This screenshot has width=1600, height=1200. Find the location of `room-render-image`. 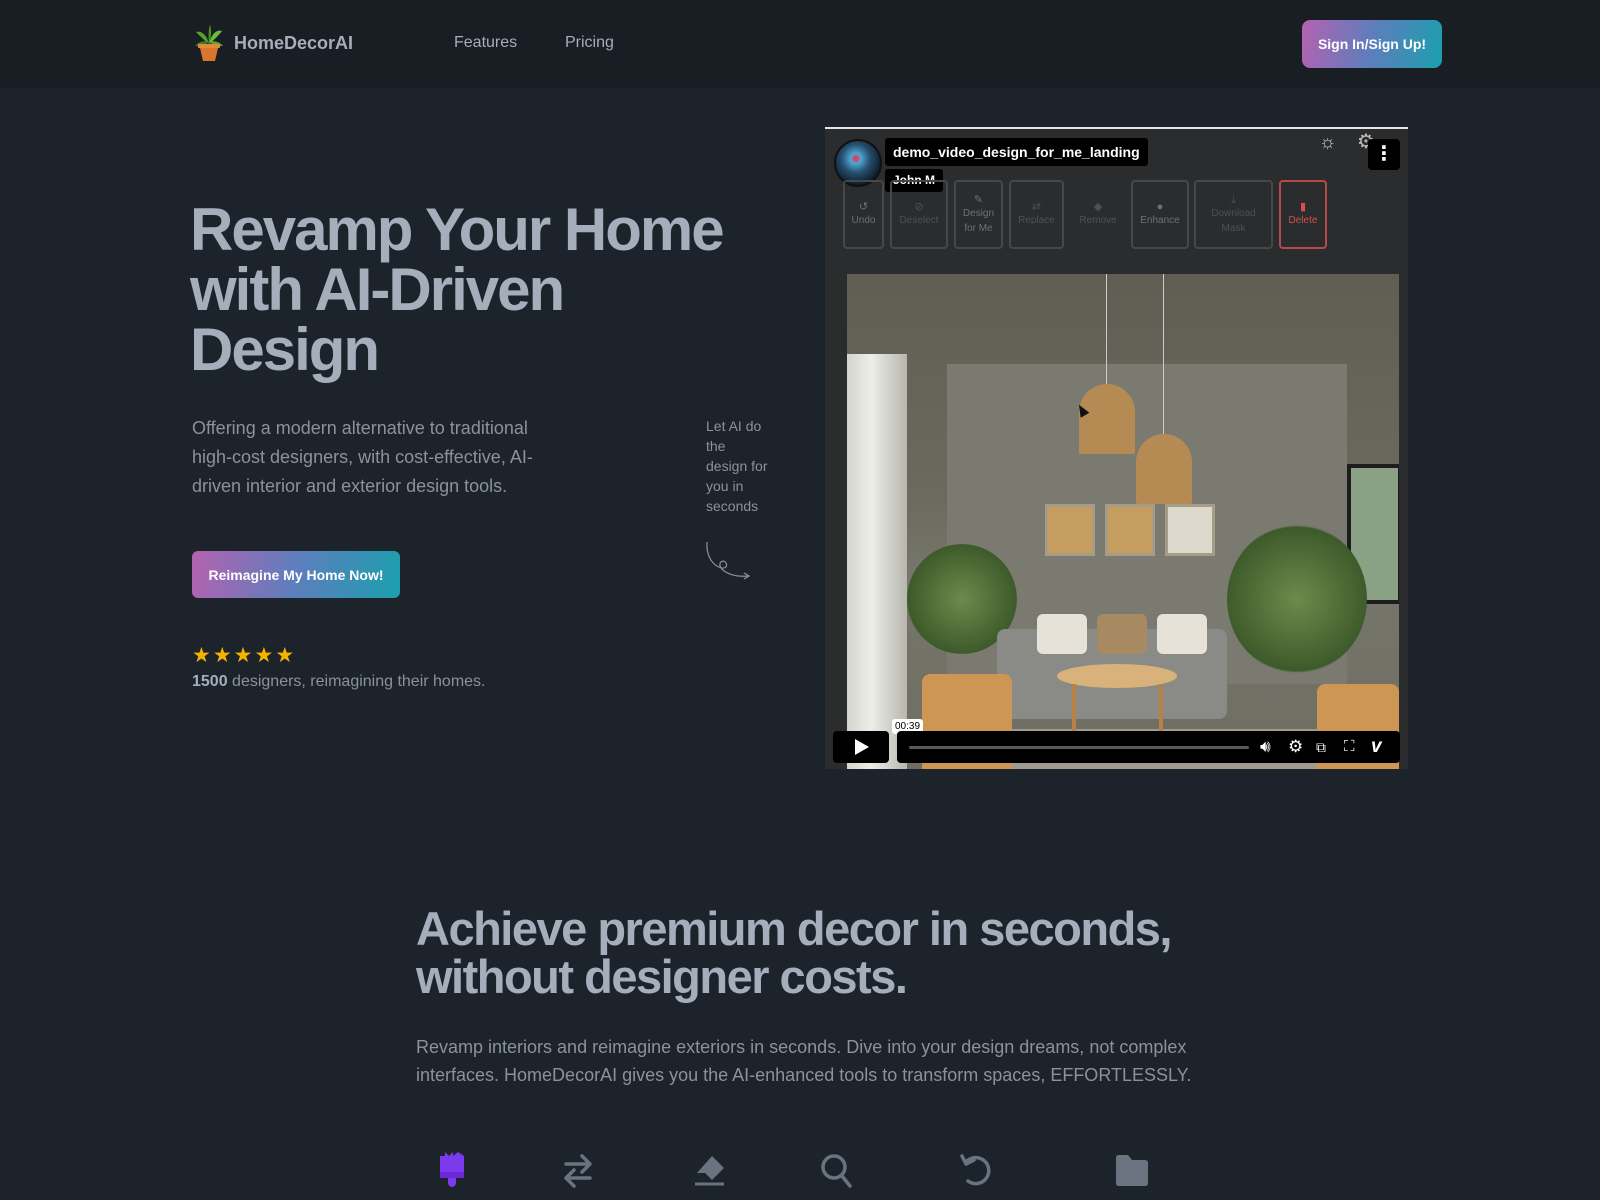

room-render-image is located at coordinates (1123, 521).